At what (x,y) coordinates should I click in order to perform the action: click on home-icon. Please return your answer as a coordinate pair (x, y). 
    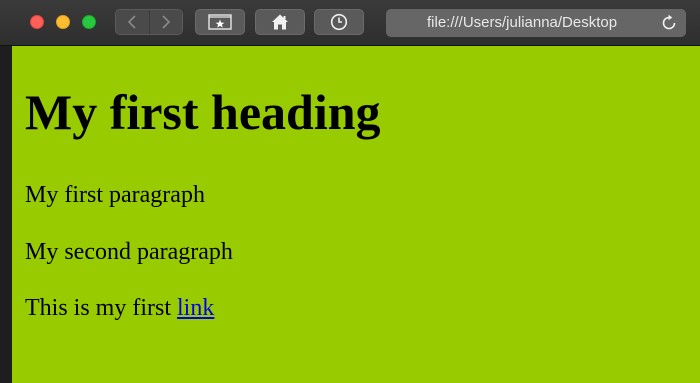
    Looking at the image, I should click on (280, 22).